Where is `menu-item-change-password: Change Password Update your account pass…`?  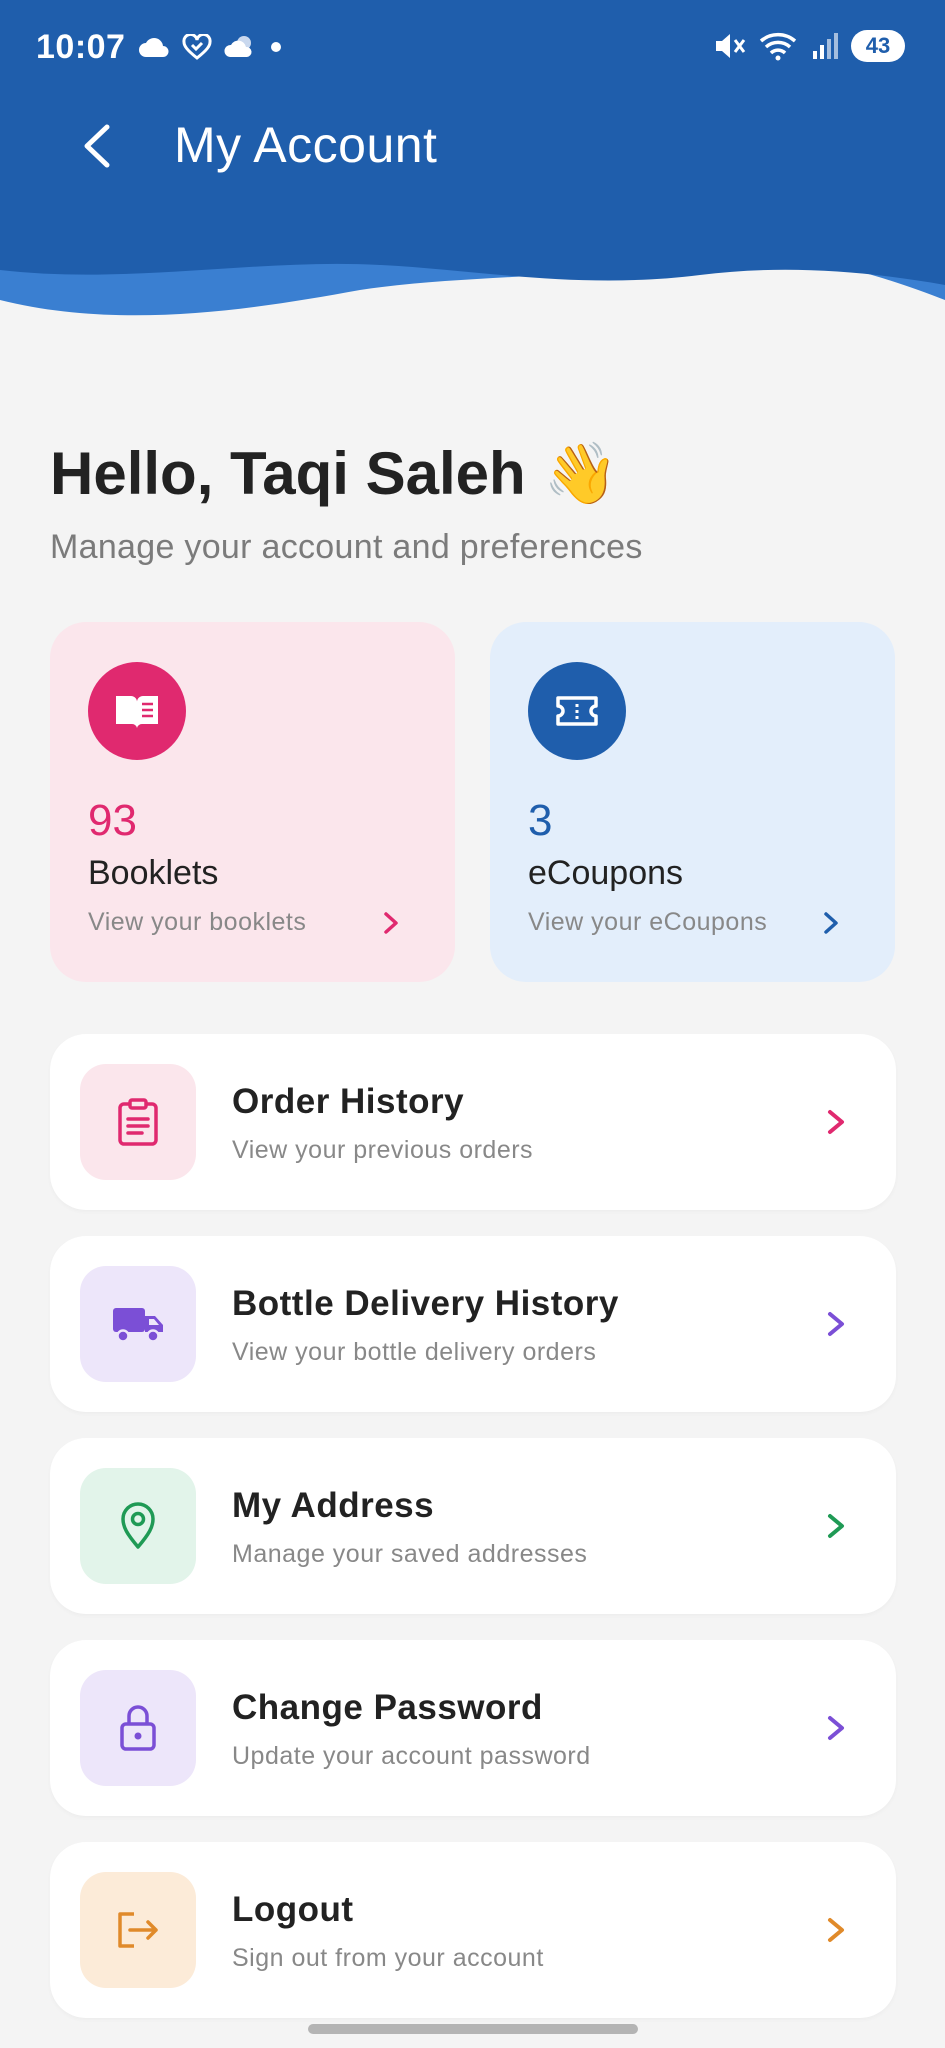
menu-item-change-password: Change Password Update your account pass… is located at coordinates (473, 1728).